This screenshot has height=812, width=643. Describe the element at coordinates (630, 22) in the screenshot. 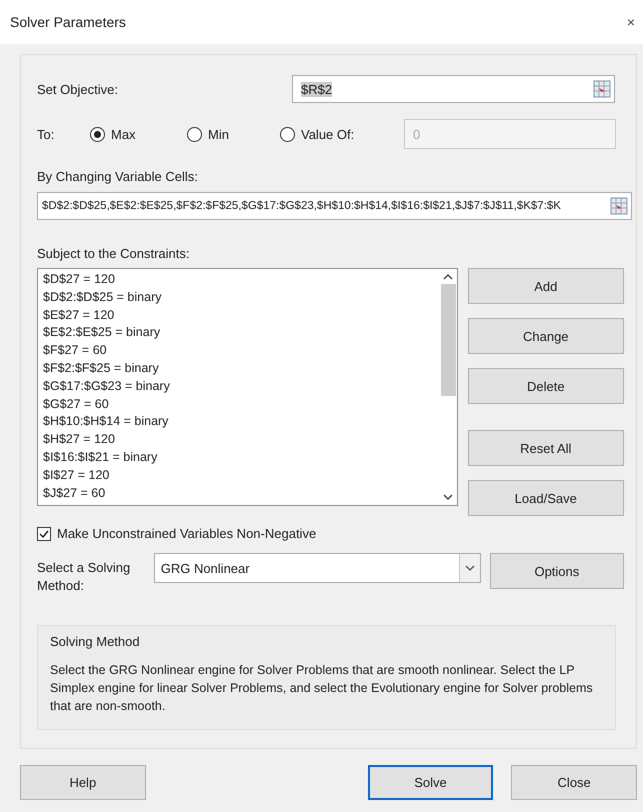

I see `close-button: ×` at that location.